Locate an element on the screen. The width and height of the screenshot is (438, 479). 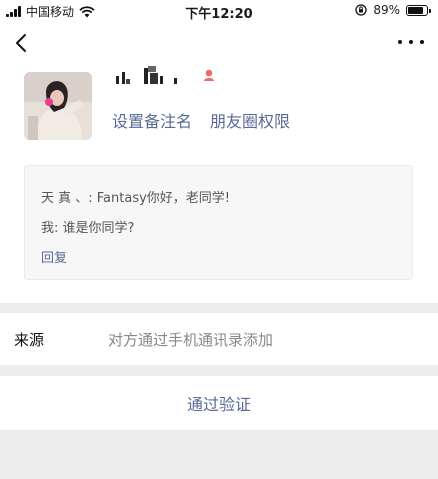
status-bar: 中国移动 下午12:20 89% is located at coordinates (219, 11).